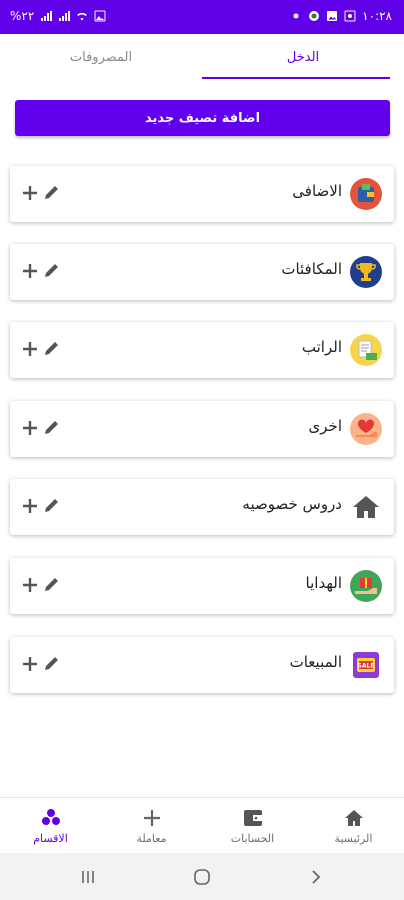 This screenshot has width=404, height=900. I want to click on category-card: دروس خصوصيه, so click(202, 507).